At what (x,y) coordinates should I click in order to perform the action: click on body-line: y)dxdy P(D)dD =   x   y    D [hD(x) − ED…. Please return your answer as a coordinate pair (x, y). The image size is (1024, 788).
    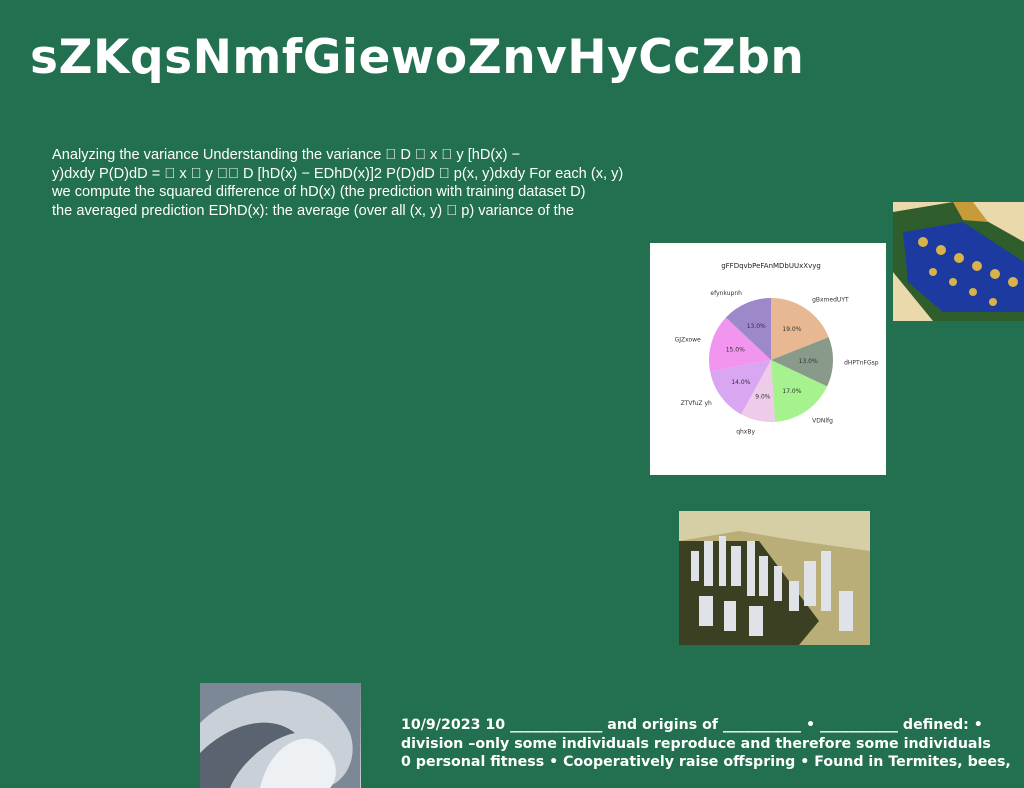
    Looking at the image, I should click on (338, 173).